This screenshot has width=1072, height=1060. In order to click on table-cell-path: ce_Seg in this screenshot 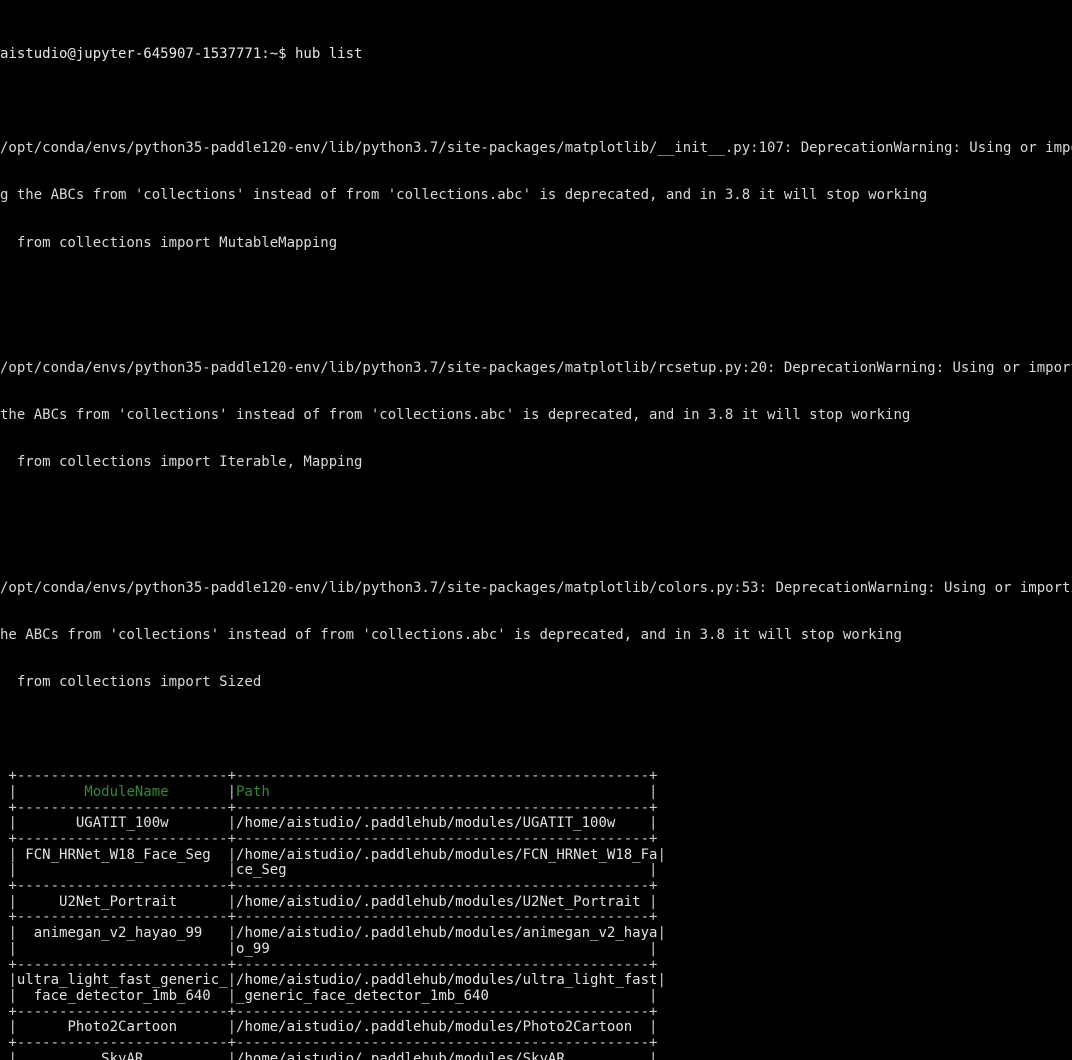, I will do `click(443, 870)`.